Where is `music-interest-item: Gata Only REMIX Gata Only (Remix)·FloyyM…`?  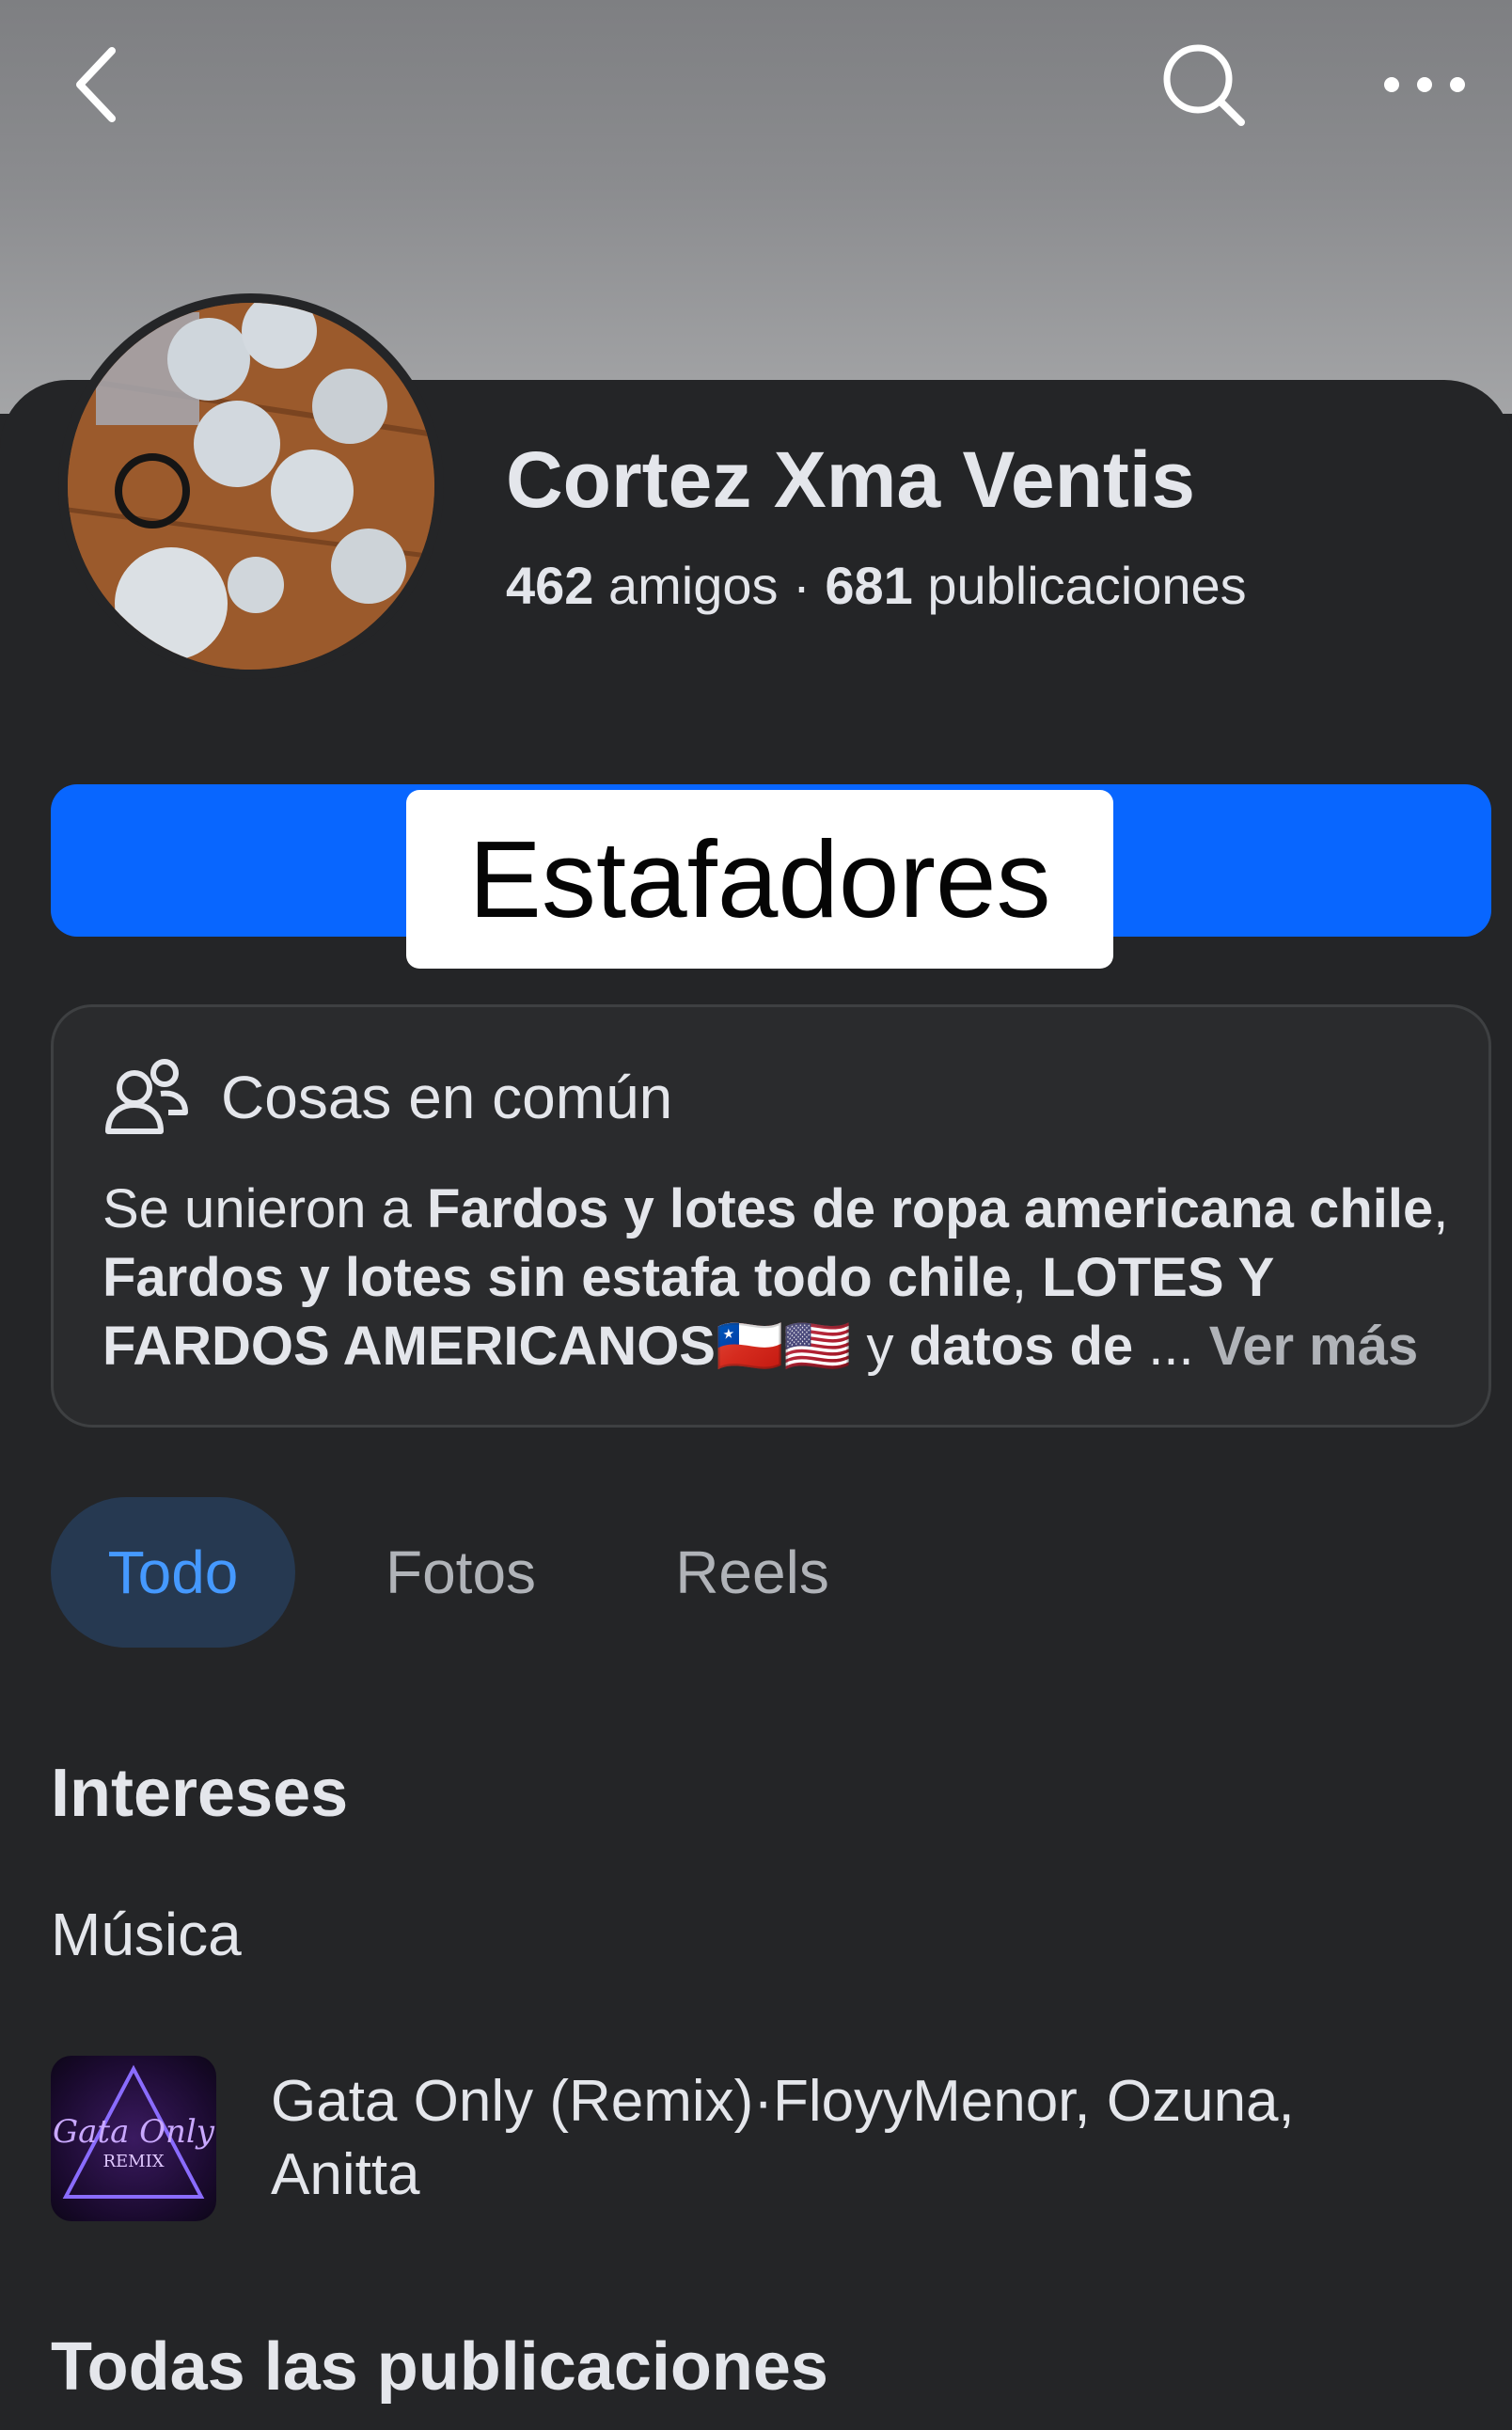 music-interest-item: Gata Only REMIX Gata Only (Remix)·FloyyM… is located at coordinates (756, 2140).